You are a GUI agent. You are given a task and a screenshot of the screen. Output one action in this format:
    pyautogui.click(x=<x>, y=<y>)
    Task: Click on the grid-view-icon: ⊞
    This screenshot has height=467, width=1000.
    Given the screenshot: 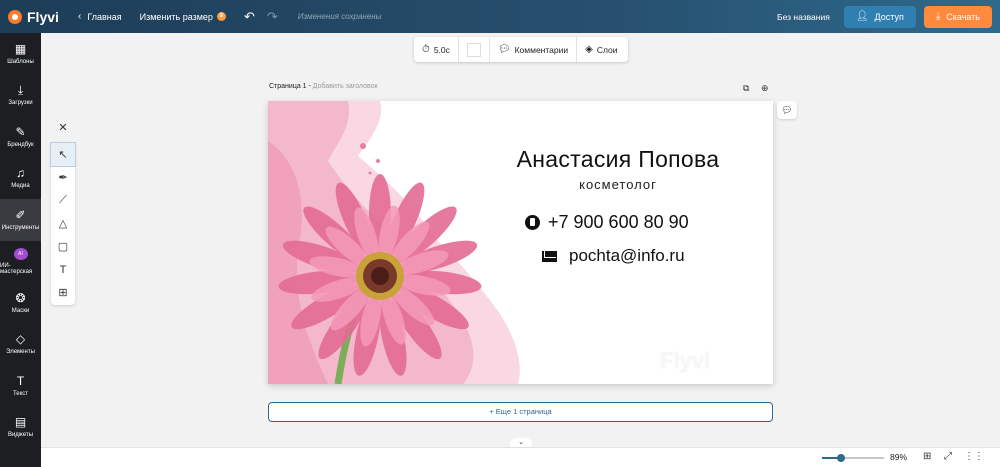 What is the action you would take?
    pyautogui.click(x=927, y=456)
    